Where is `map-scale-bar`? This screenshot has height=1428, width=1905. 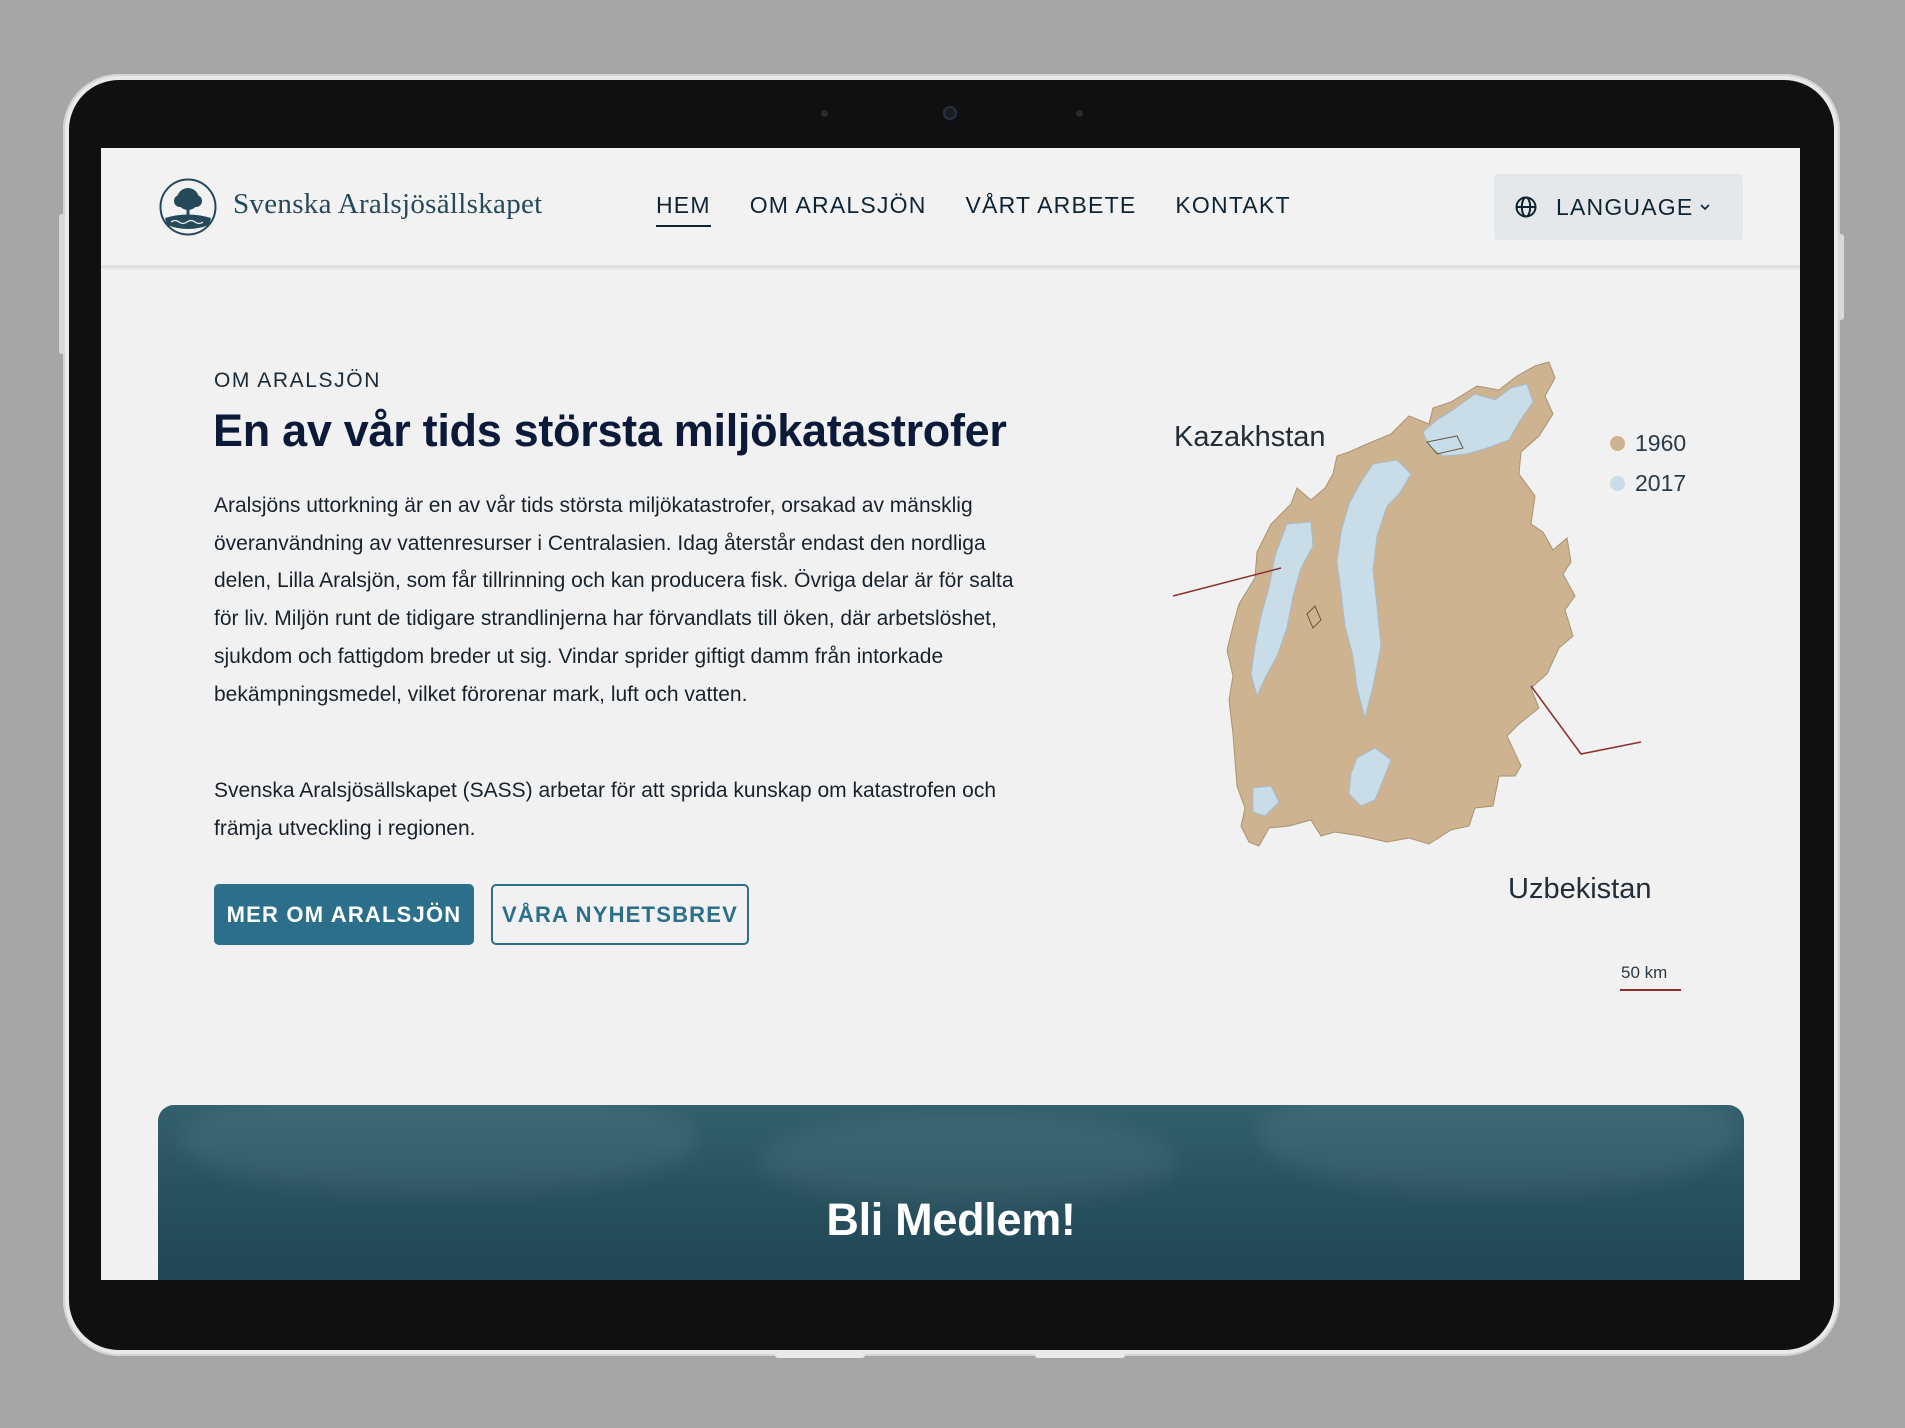 map-scale-bar is located at coordinates (1650, 990).